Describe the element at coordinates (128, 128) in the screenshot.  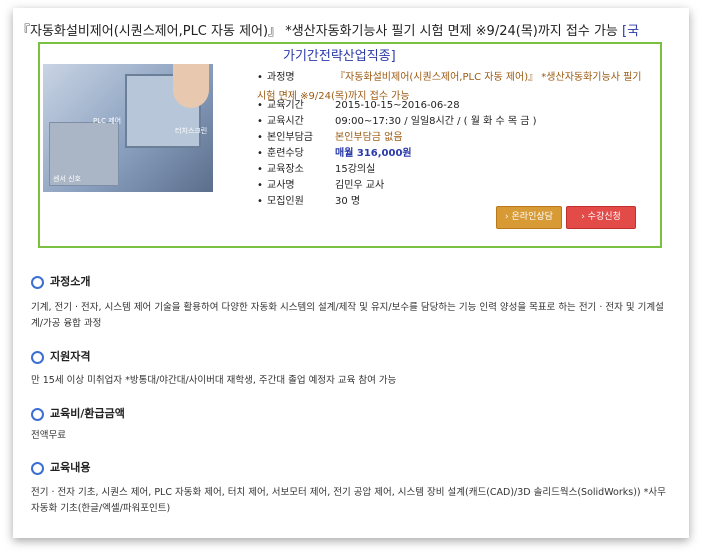
I see `course-thumbnail: PLC 제어 터치스크린 센서 신호` at that location.